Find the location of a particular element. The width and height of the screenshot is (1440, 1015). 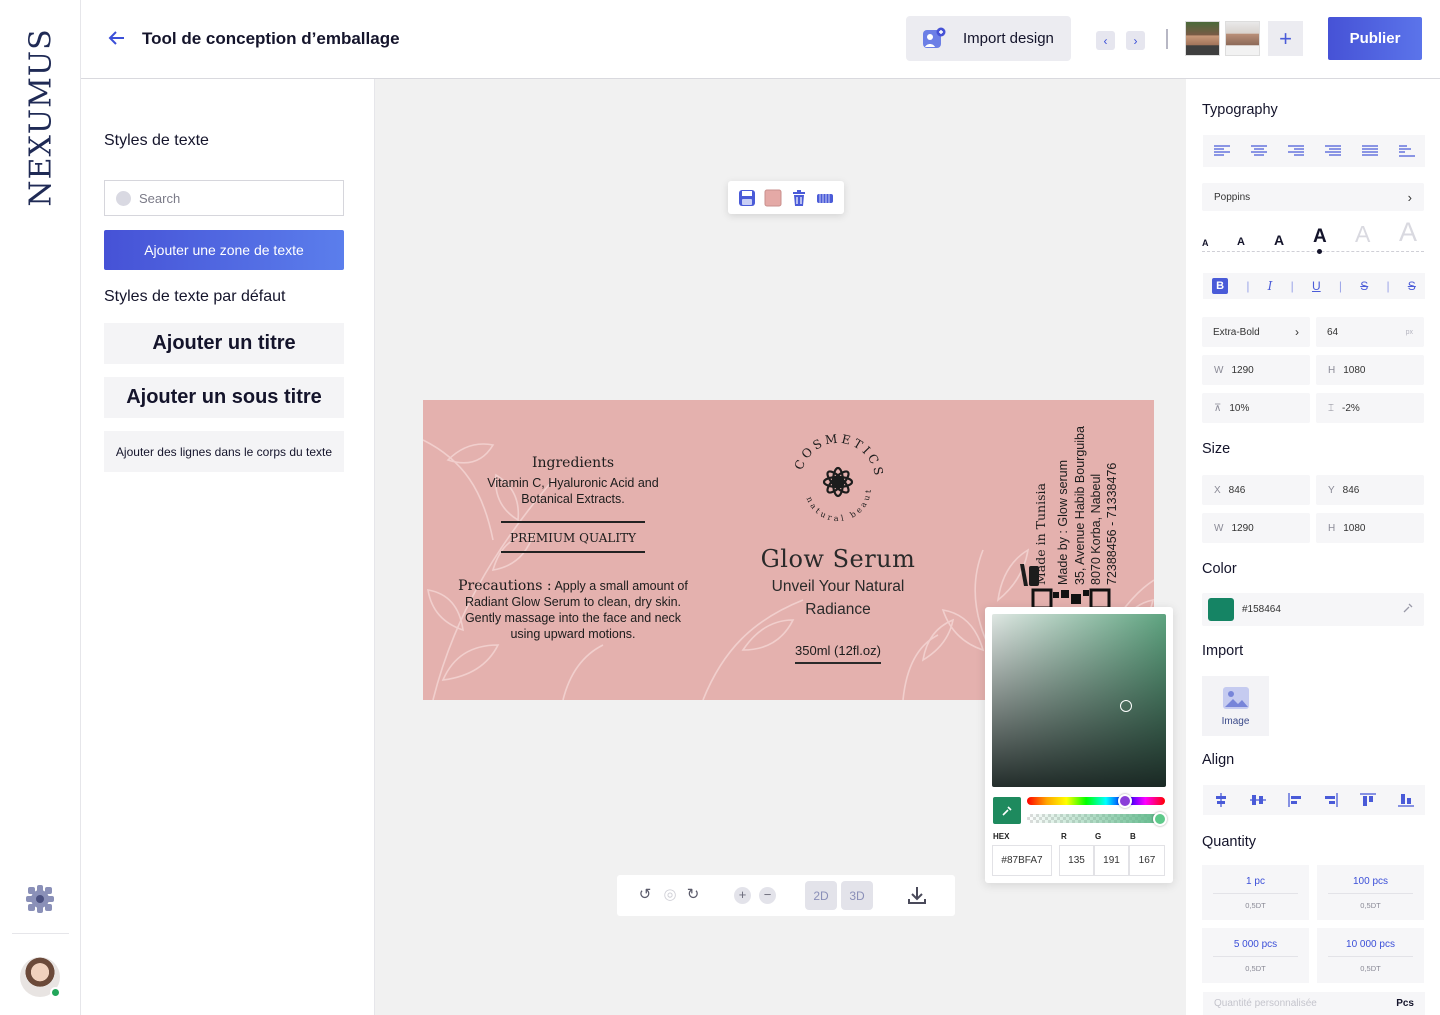

quantity-option: 100 pcs 0,5DT is located at coordinates (1370, 892).